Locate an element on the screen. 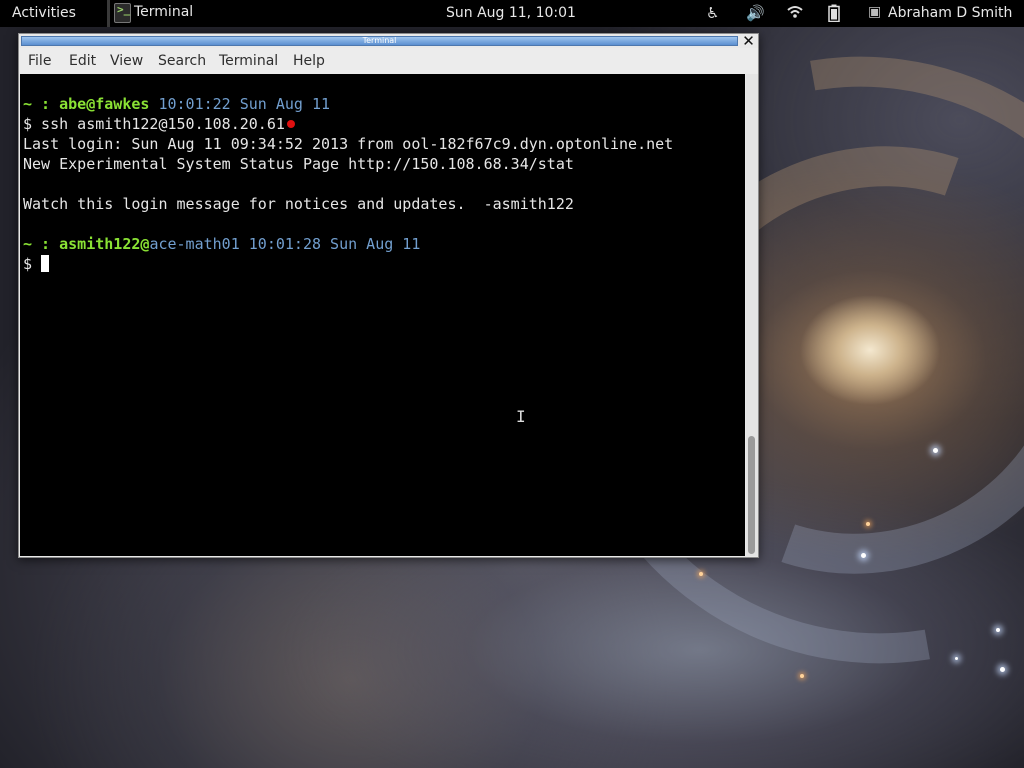  app-menu-button: >_ Terminal is located at coordinates (154, 13).